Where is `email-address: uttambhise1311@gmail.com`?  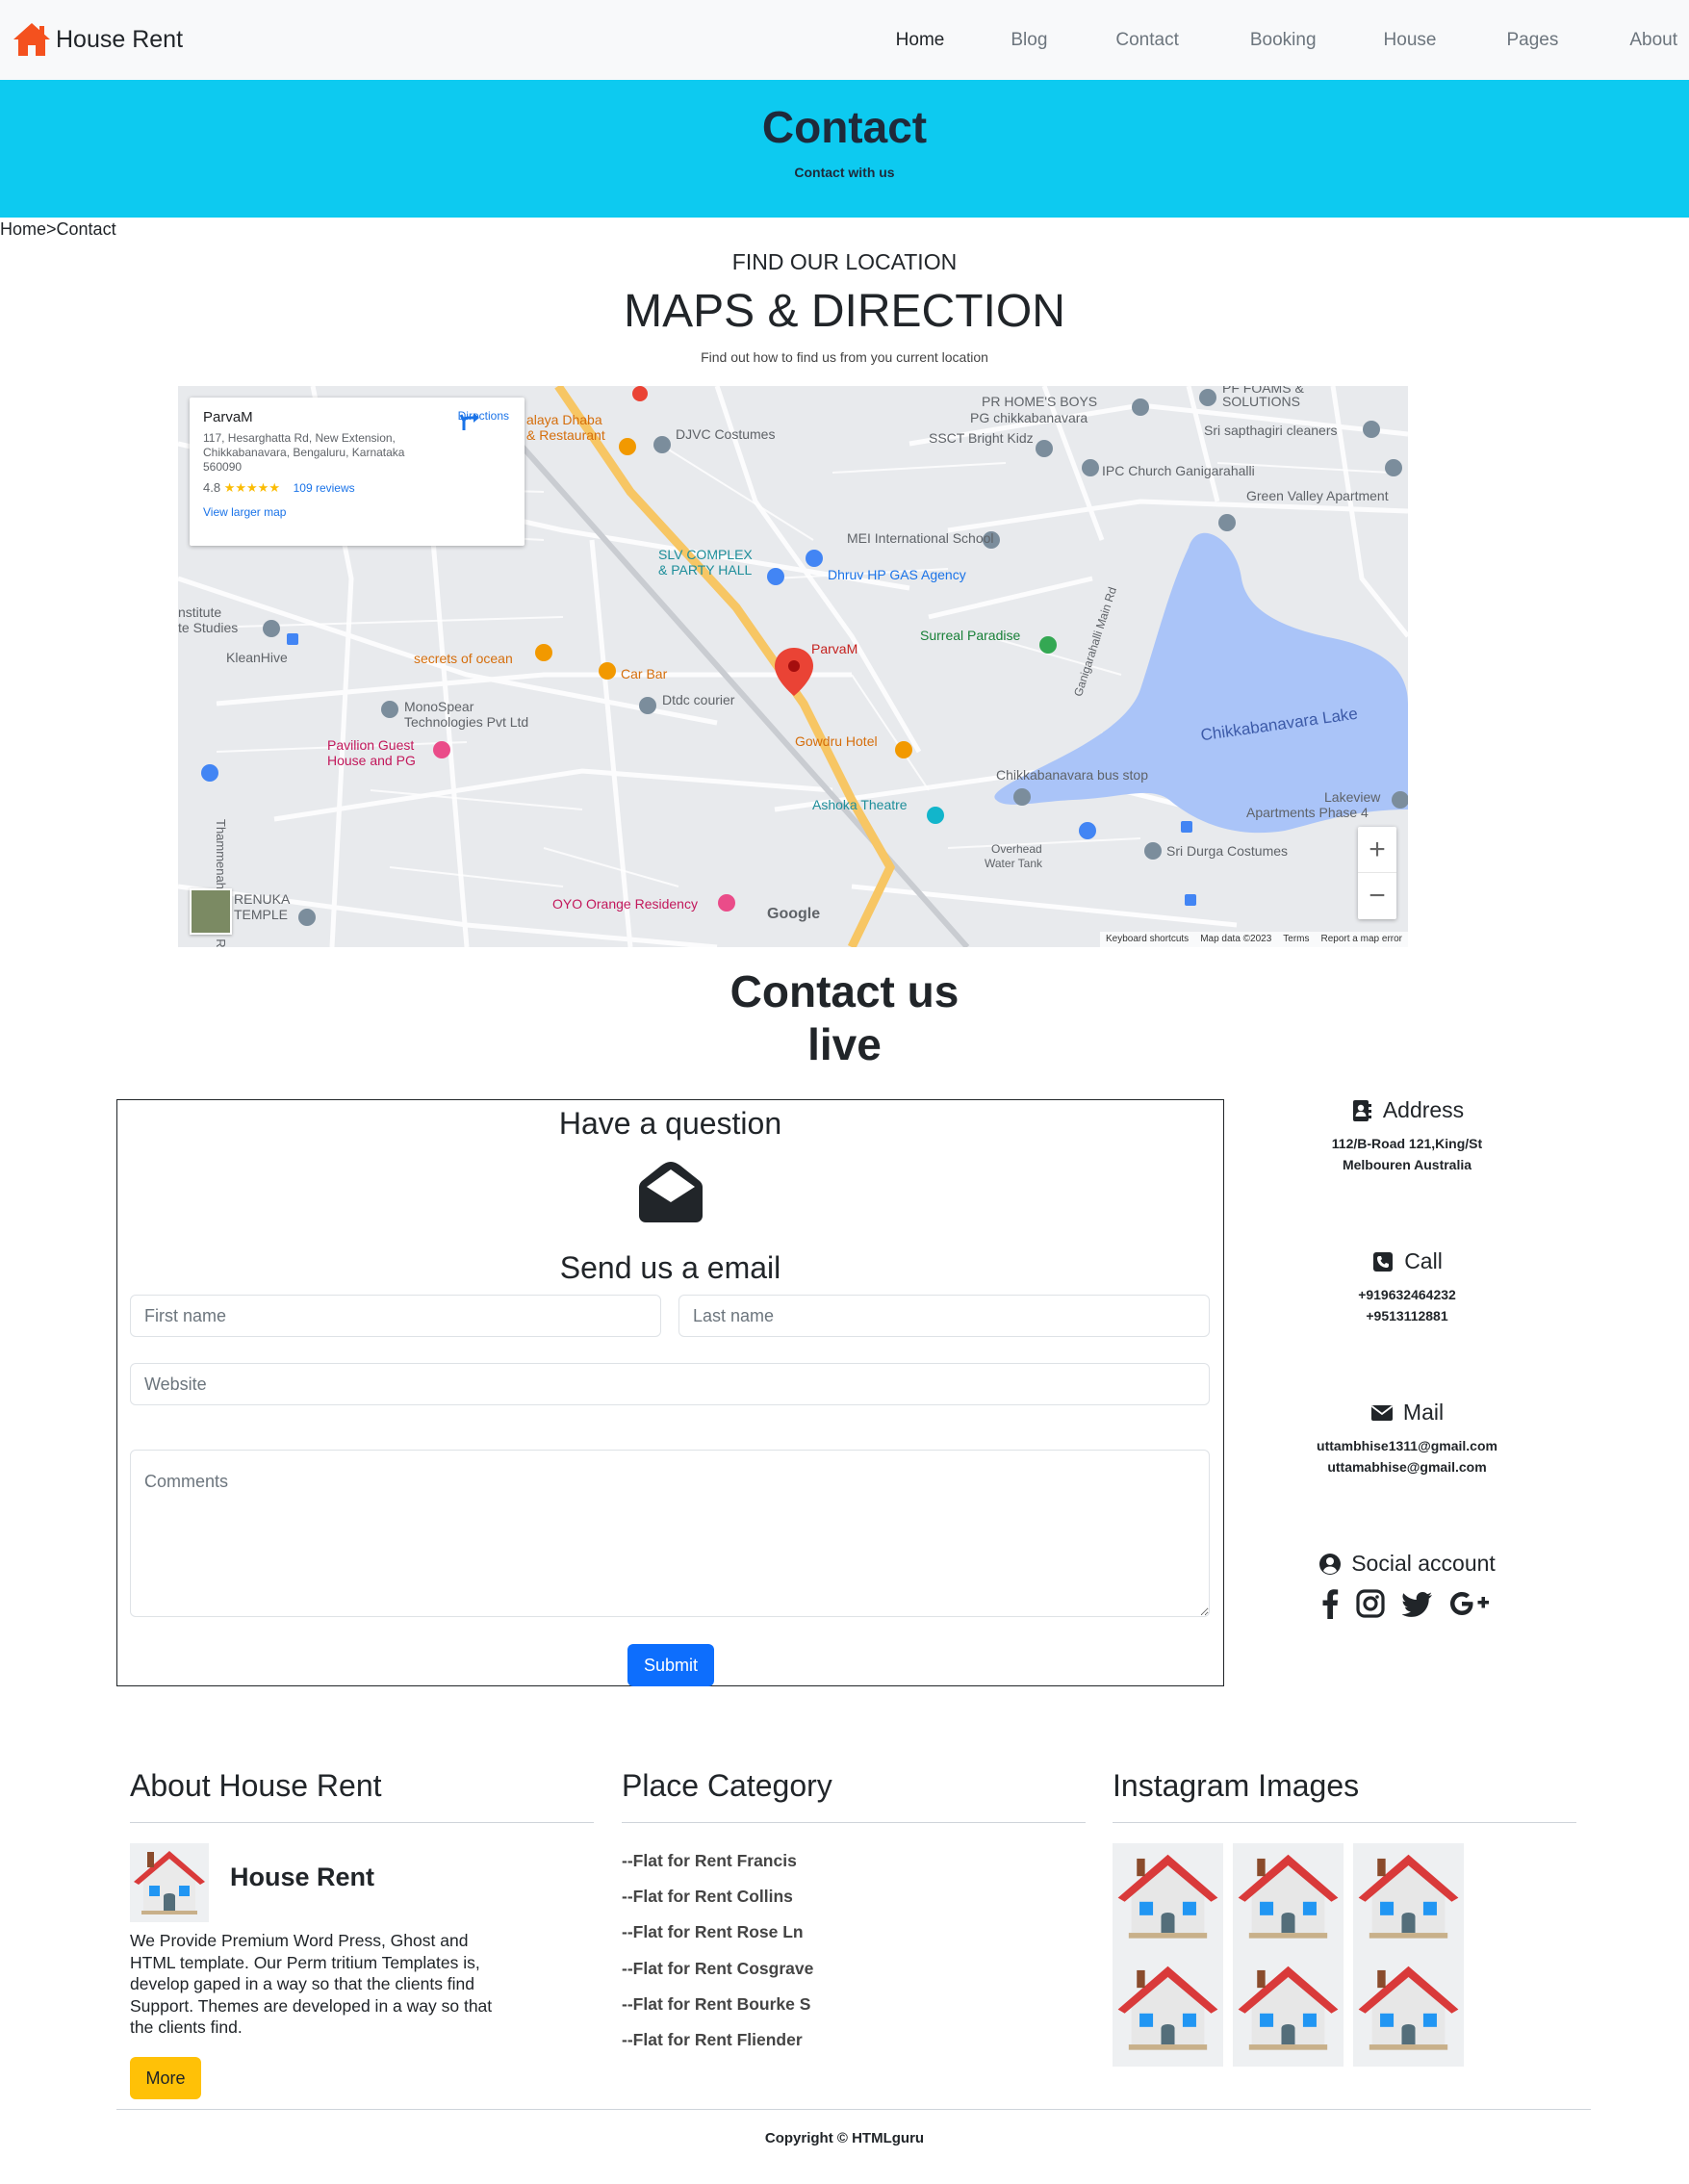 email-address: uttambhise1311@gmail.com is located at coordinates (1407, 1445).